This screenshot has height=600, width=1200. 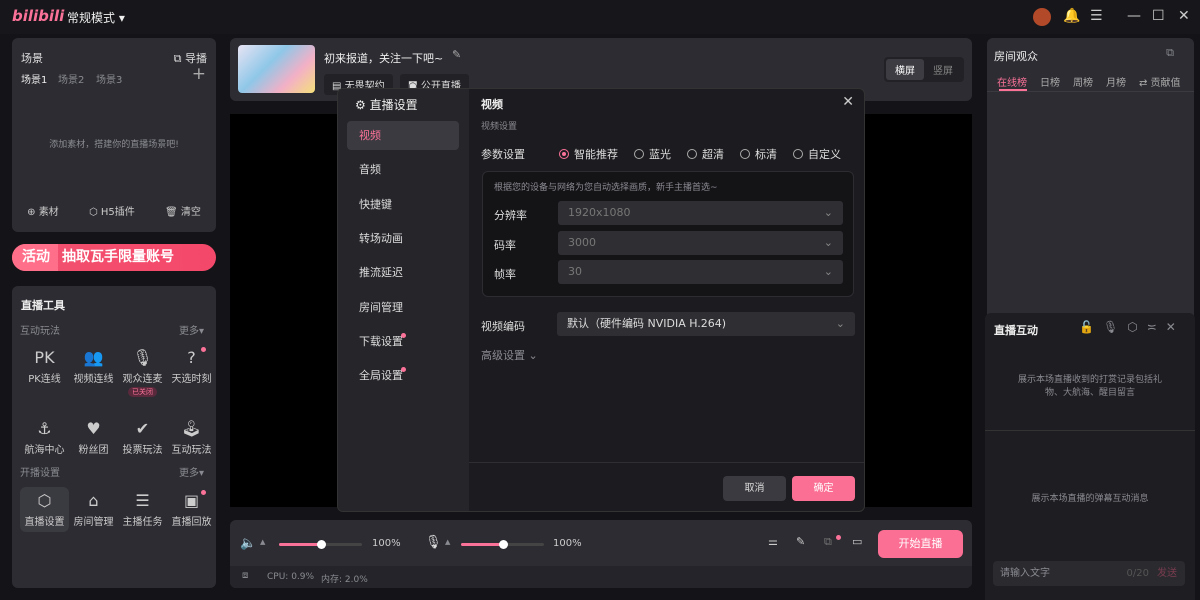 What do you see at coordinates (1116, 81) in the screenshot?
I see `audience-tab-3: 月榜` at bounding box center [1116, 81].